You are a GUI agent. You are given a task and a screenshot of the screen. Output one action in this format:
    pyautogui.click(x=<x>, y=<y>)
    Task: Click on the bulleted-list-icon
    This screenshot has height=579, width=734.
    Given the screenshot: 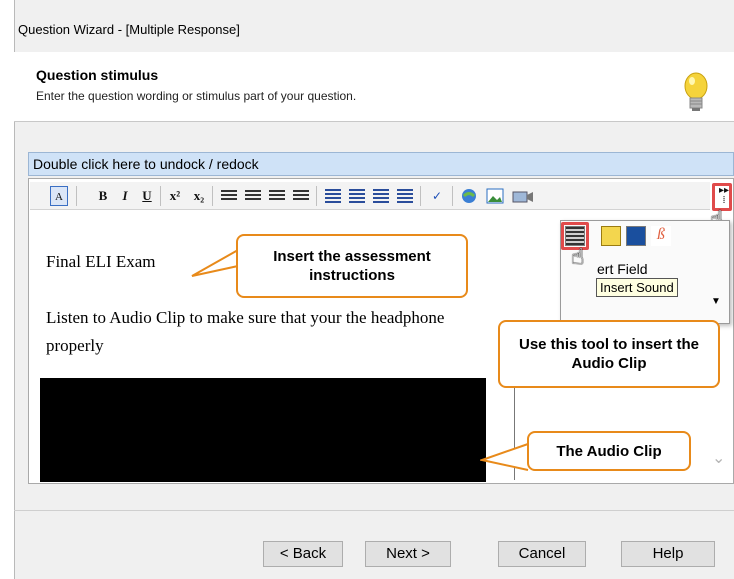 What is the action you would take?
    pyautogui.click(x=357, y=196)
    